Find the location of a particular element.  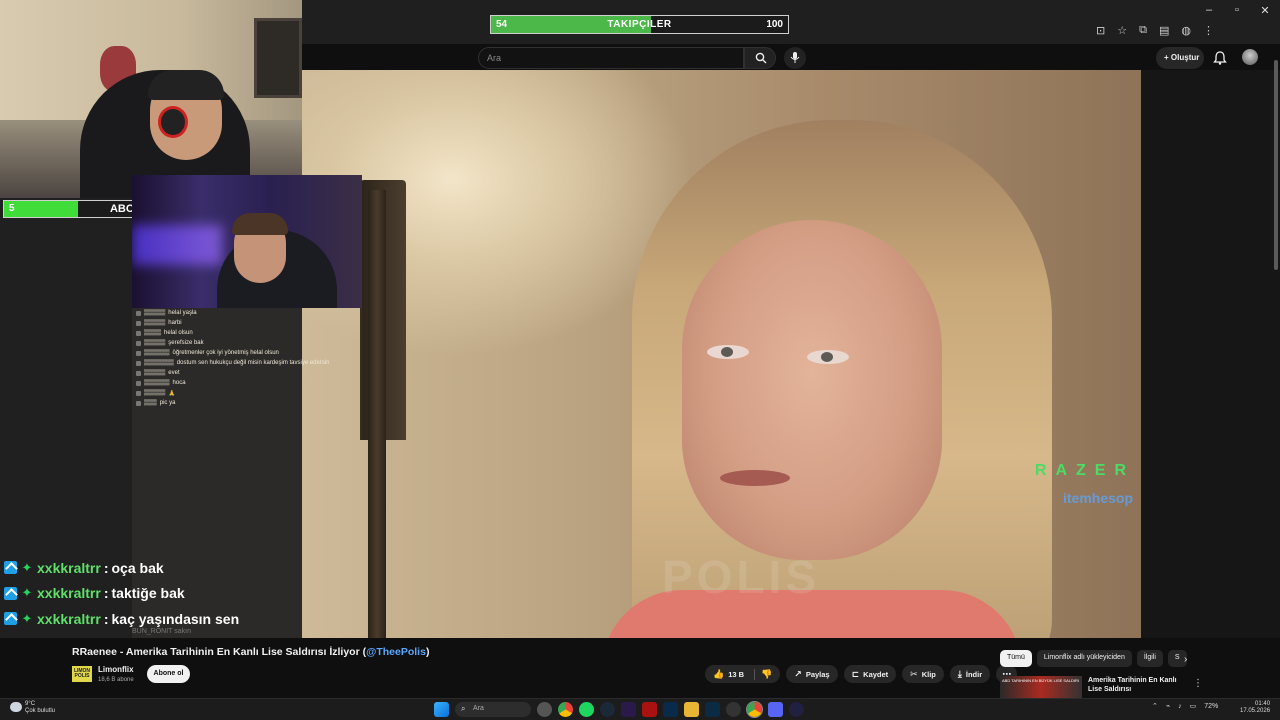

subscribe-button: Abone ol is located at coordinates (168, 674).